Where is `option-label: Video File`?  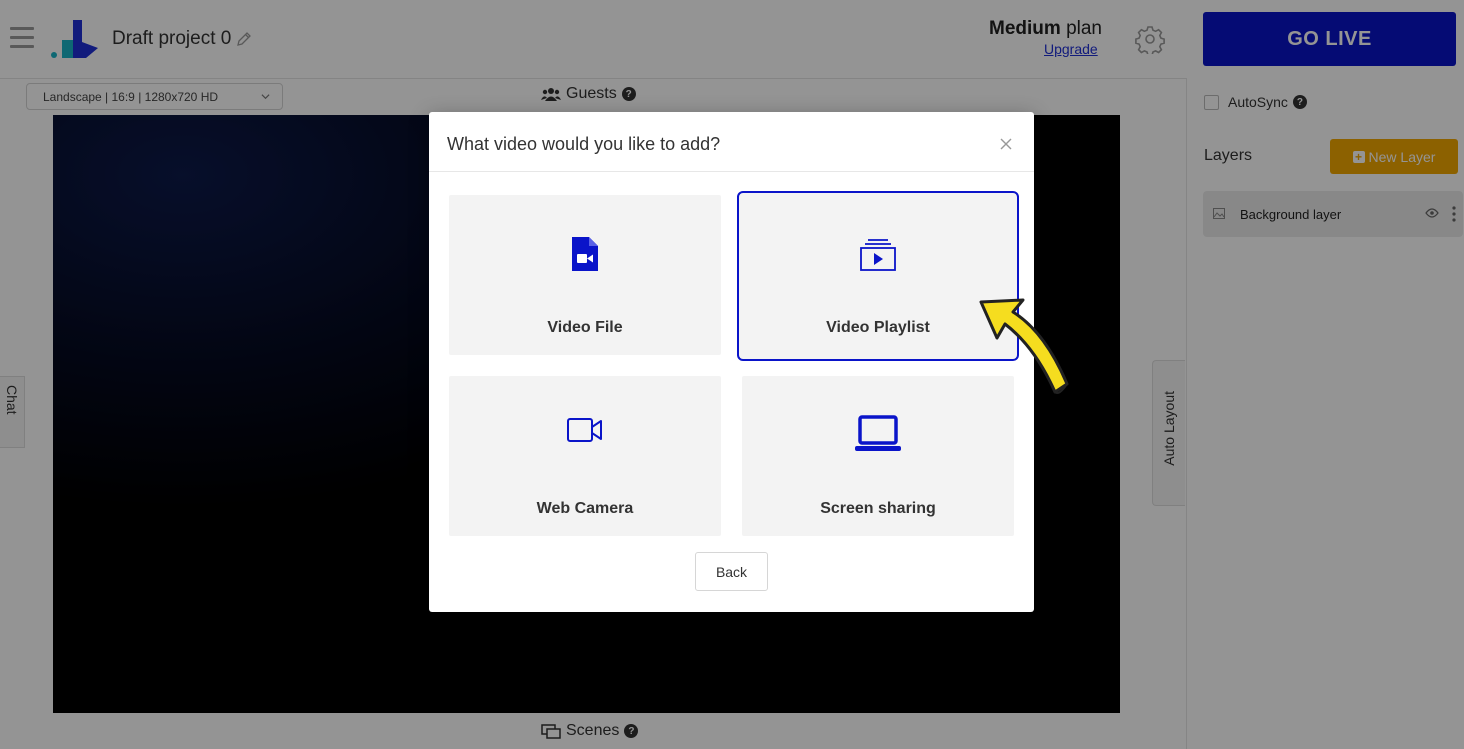
option-label: Video File is located at coordinates (585, 327).